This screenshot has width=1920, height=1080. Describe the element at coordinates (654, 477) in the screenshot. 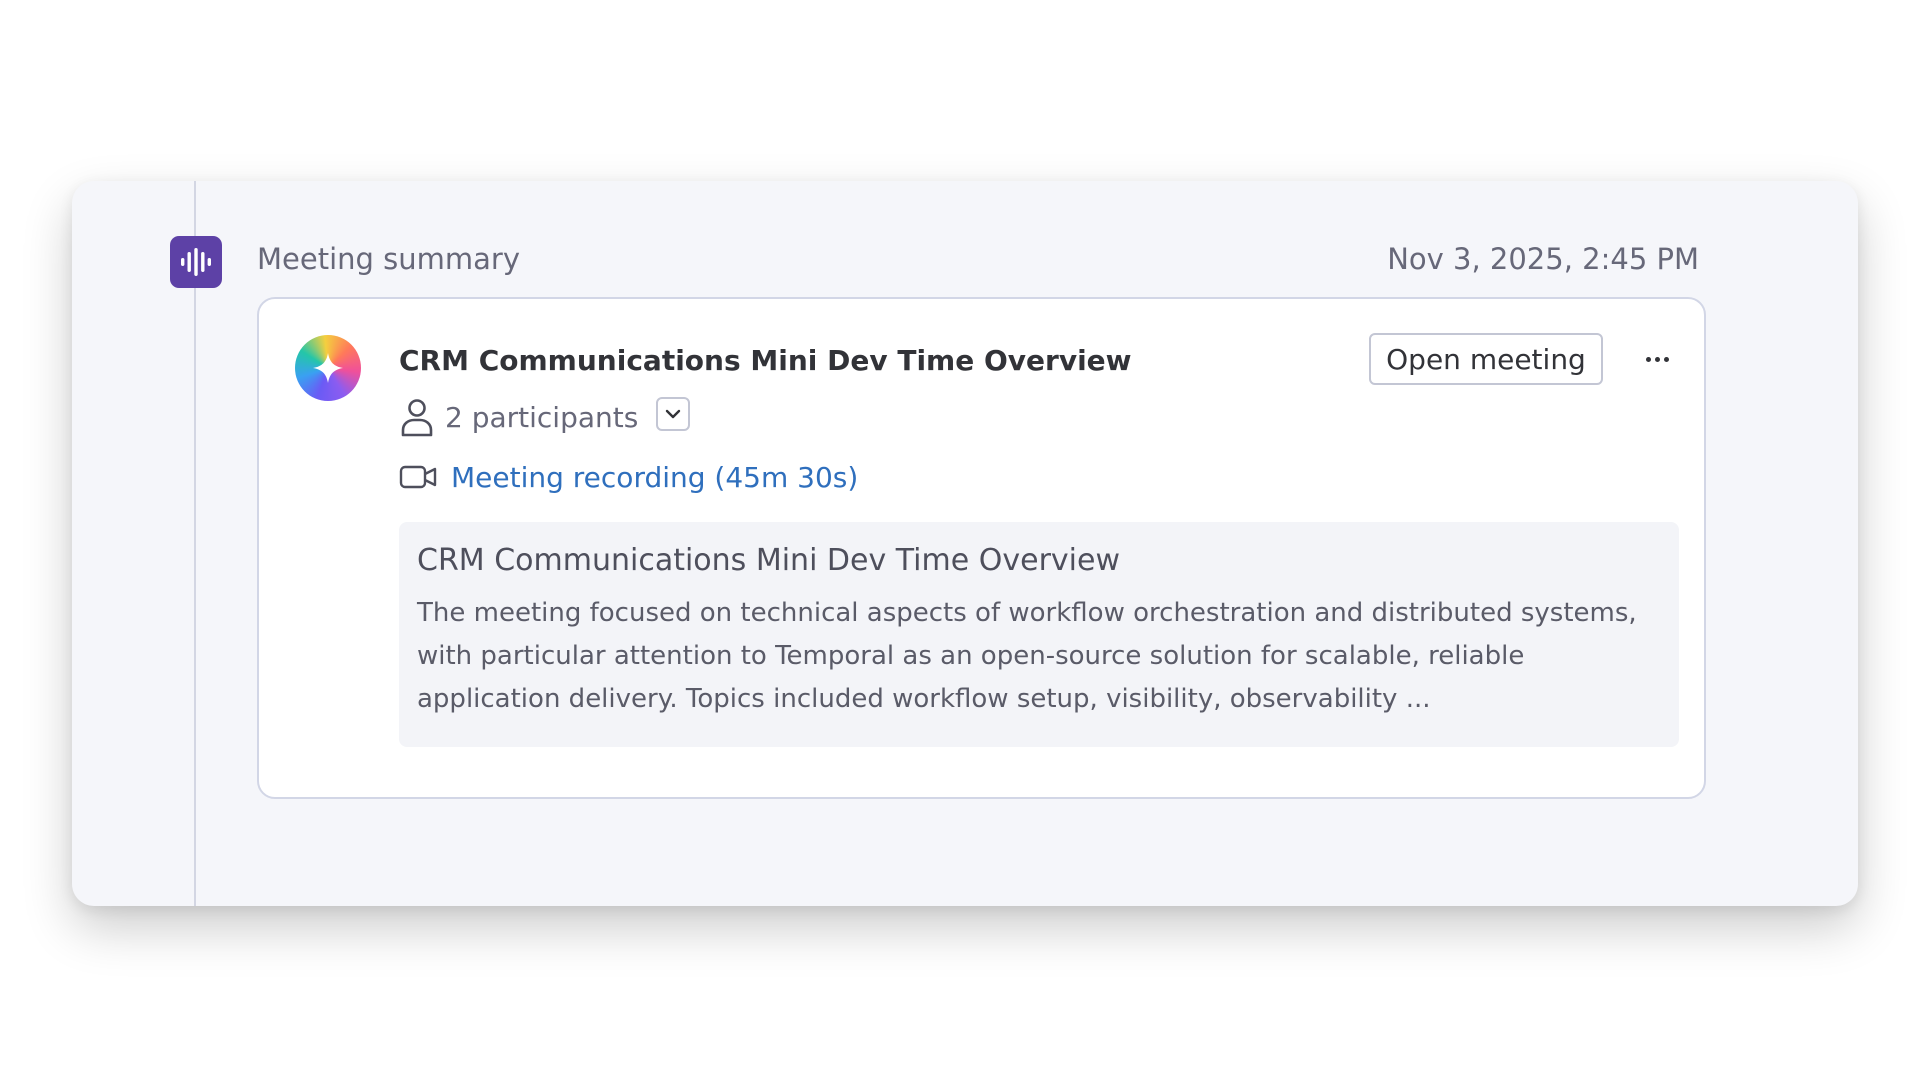

I see `meeting-recording-link: Meeting recording (45m 30s)` at that location.